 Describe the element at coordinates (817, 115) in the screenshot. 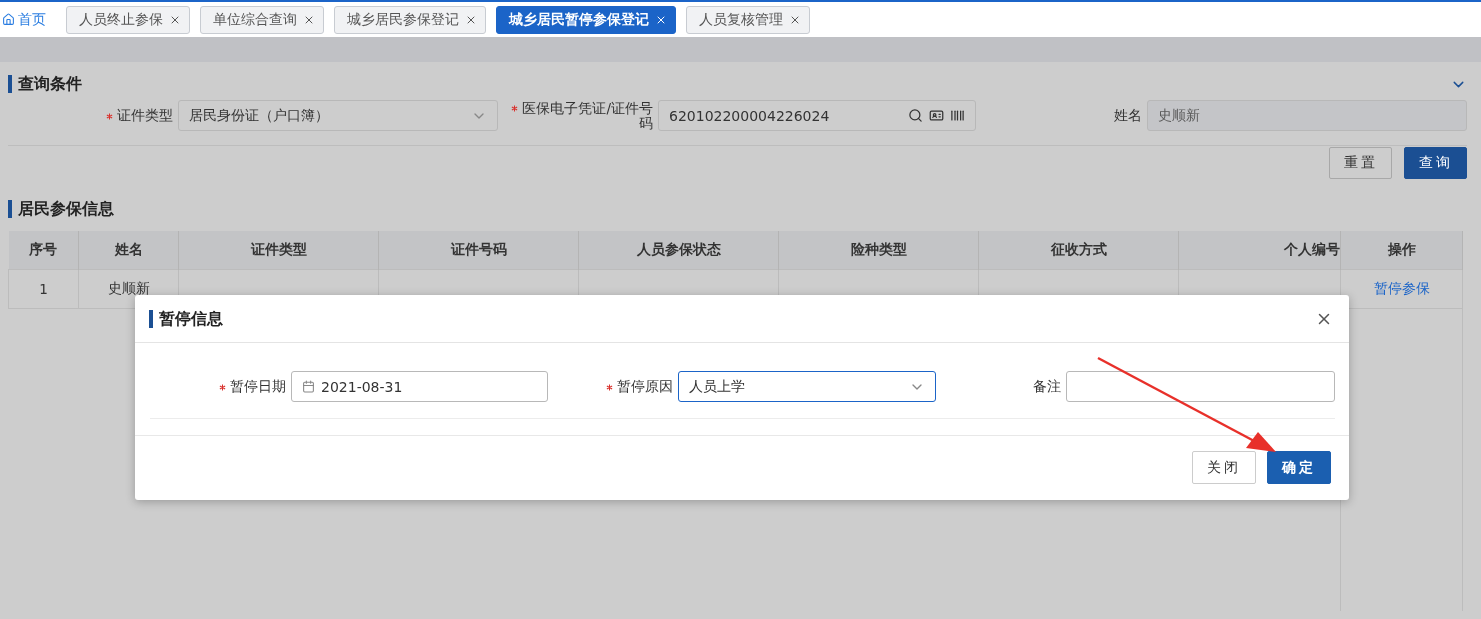

I see `input-field: 620102200004226024` at that location.